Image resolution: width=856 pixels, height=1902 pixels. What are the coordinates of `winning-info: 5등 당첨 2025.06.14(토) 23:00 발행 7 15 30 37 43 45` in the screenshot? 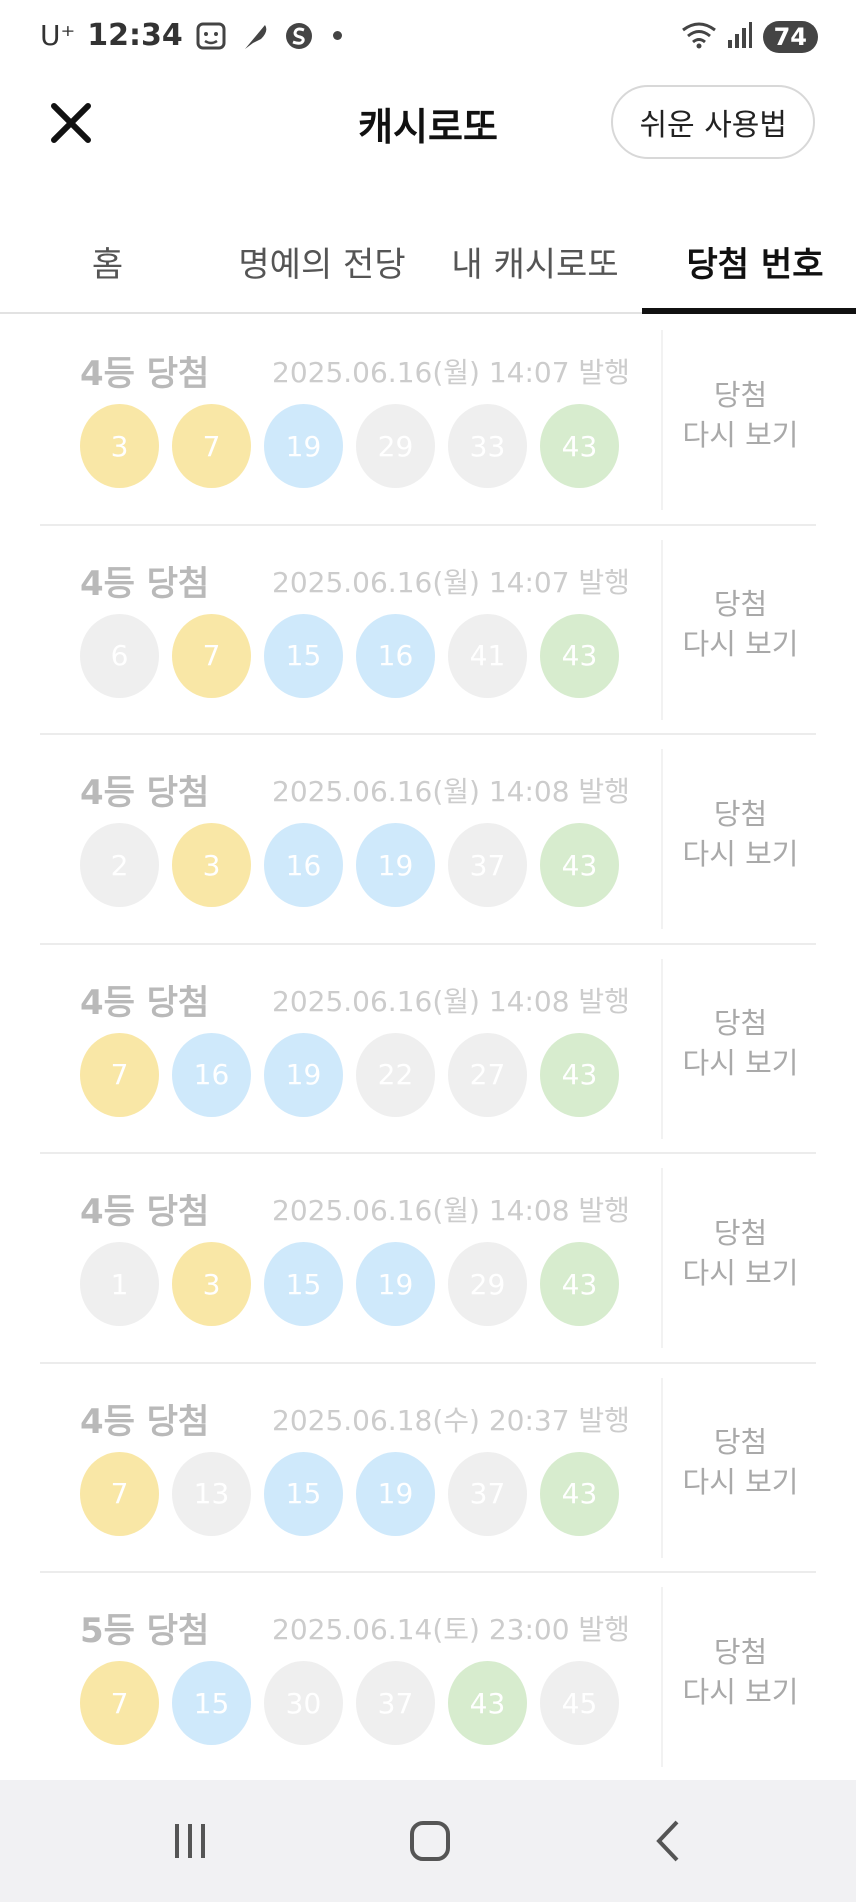 It's located at (375, 1677).